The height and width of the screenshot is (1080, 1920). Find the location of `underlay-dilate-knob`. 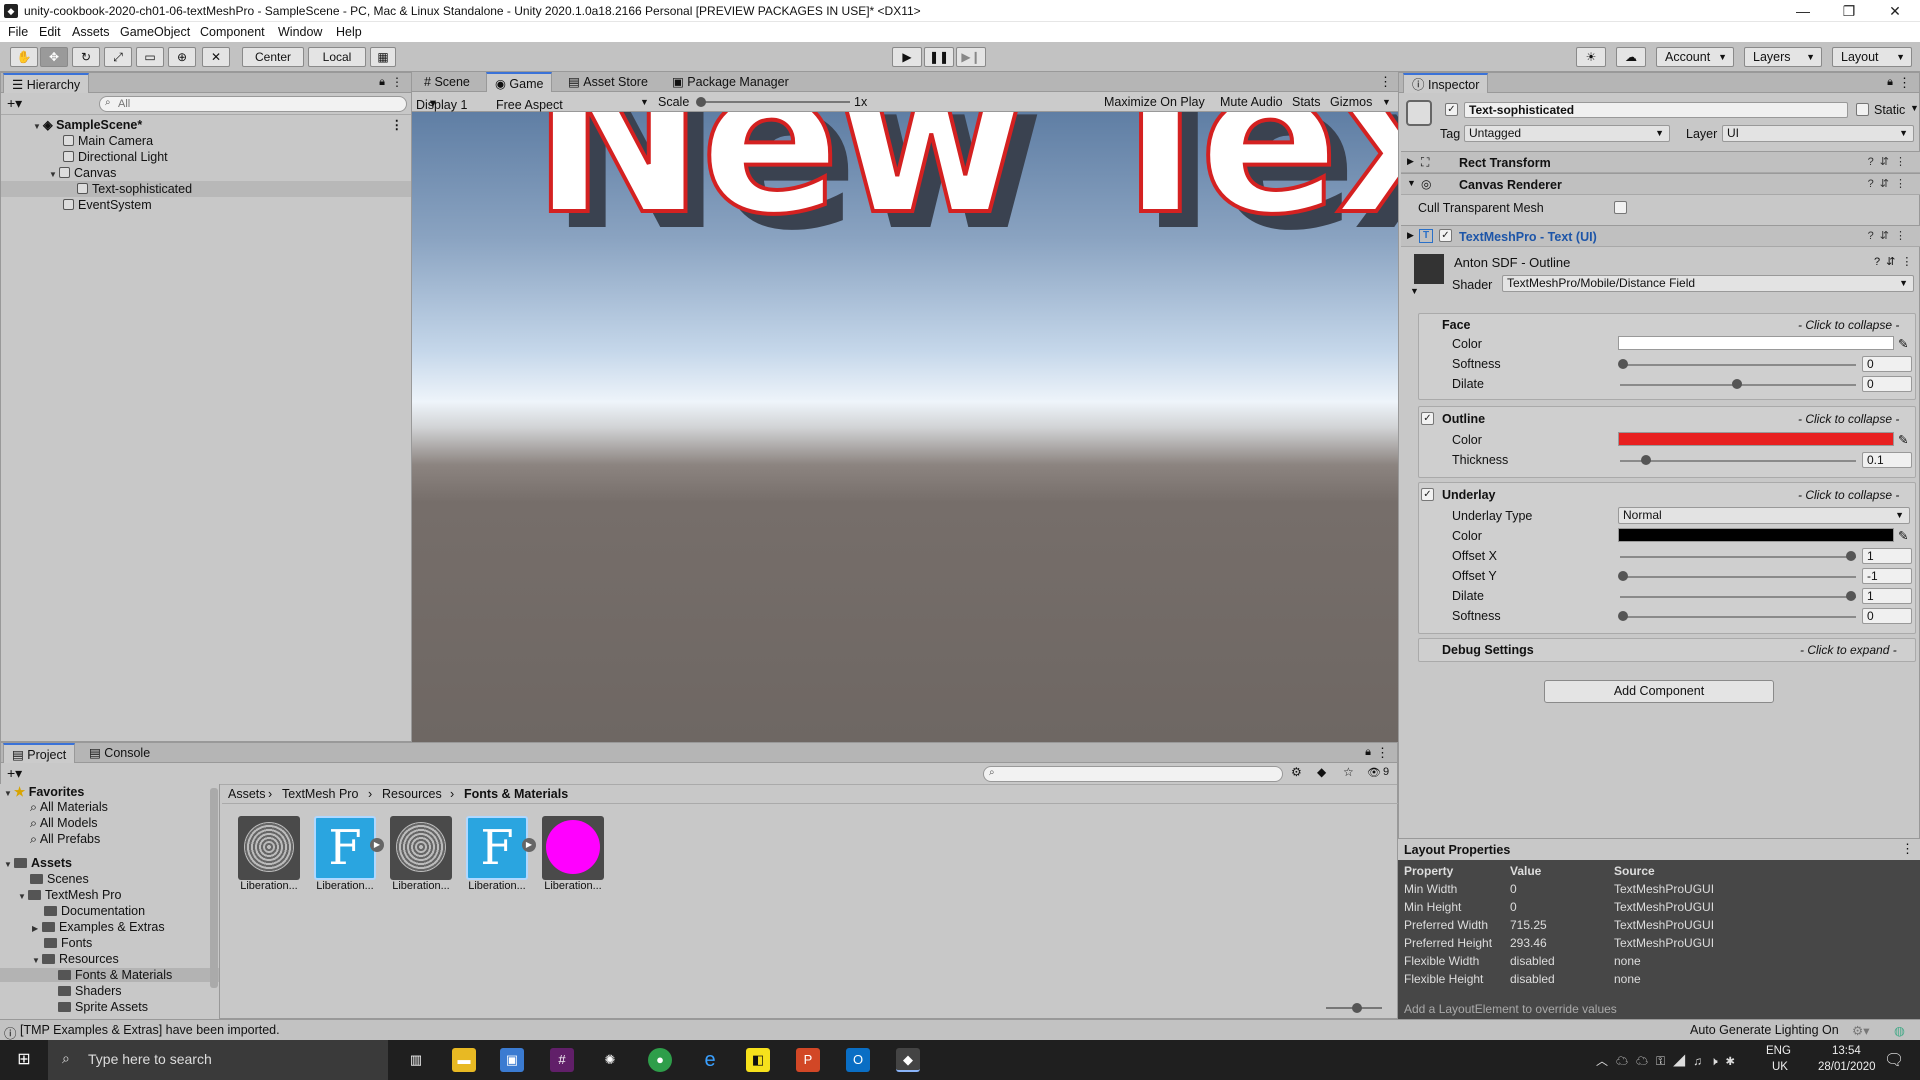

underlay-dilate-knob is located at coordinates (1851, 596).